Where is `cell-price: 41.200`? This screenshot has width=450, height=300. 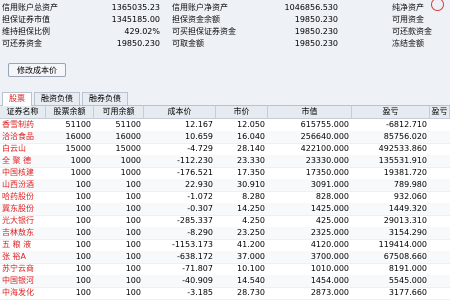 cell-price: 41.200 is located at coordinates (251, 244).